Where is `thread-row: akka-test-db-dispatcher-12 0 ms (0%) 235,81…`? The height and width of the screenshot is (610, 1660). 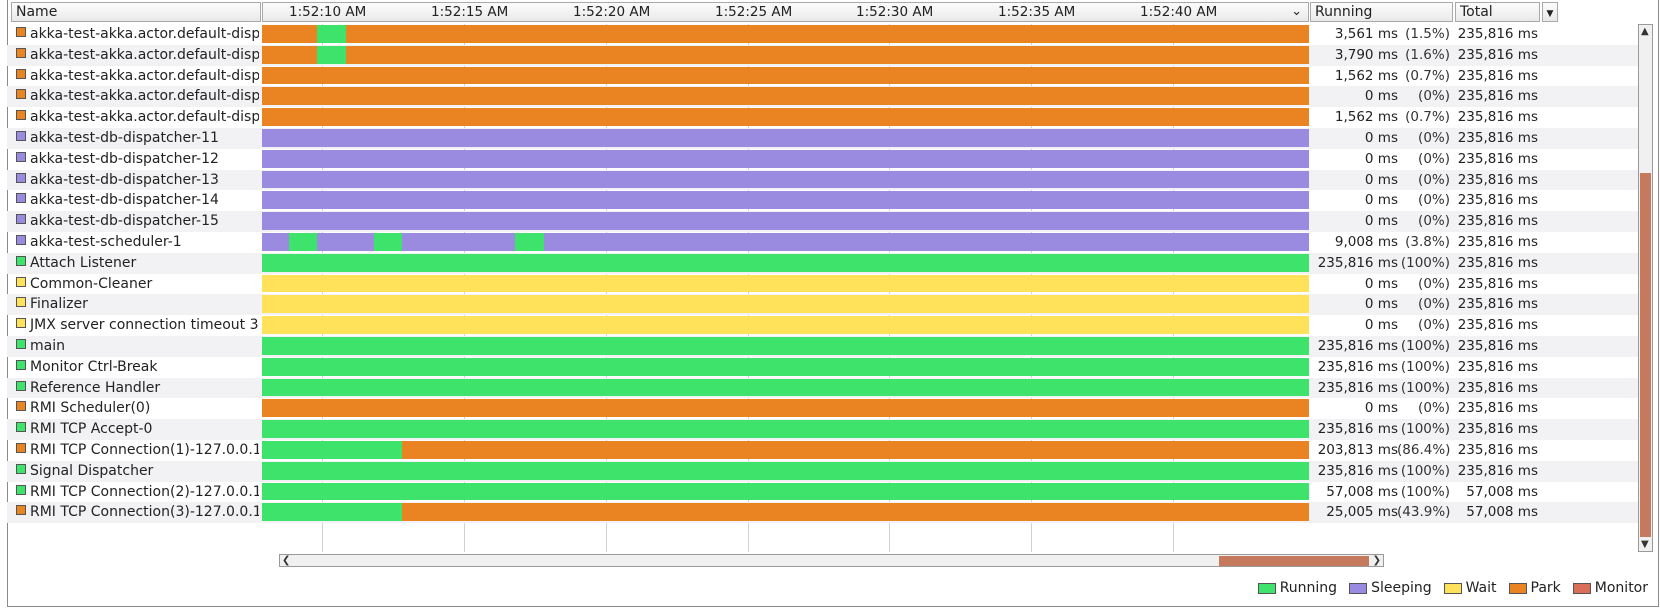
thread-row: akka-test-db-dispatcher-12 0 ms (0%) 235,81… is located at coordinates (823, 159).